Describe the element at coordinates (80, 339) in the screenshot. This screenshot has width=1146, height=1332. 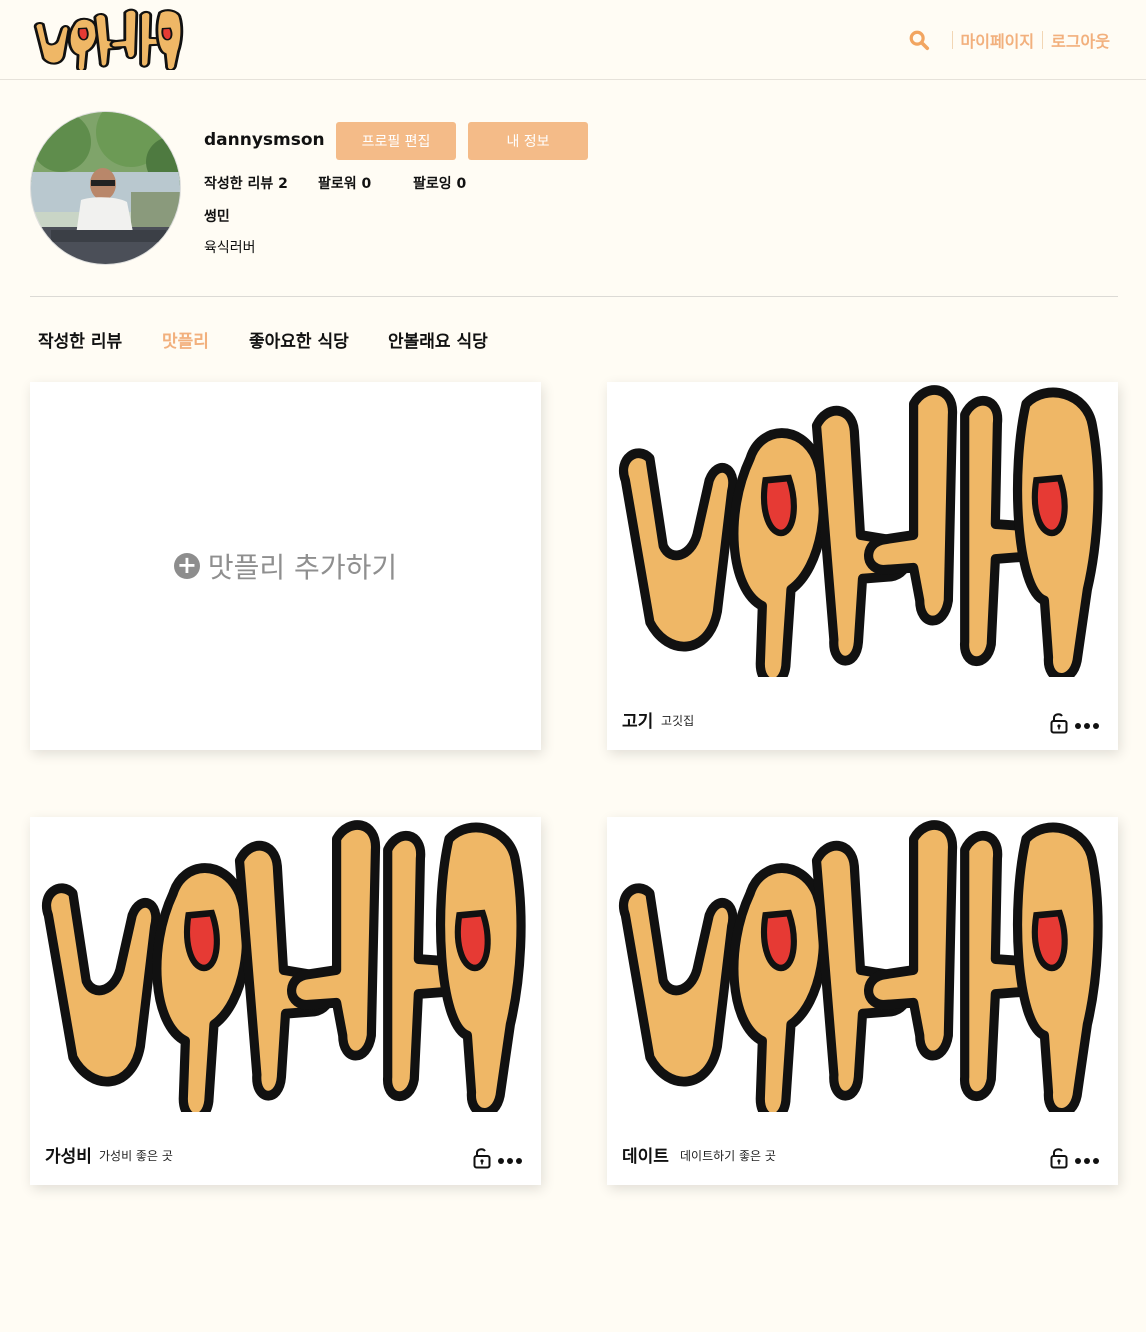
I see `tab-reviews: 작성한 리뷰` at that location.